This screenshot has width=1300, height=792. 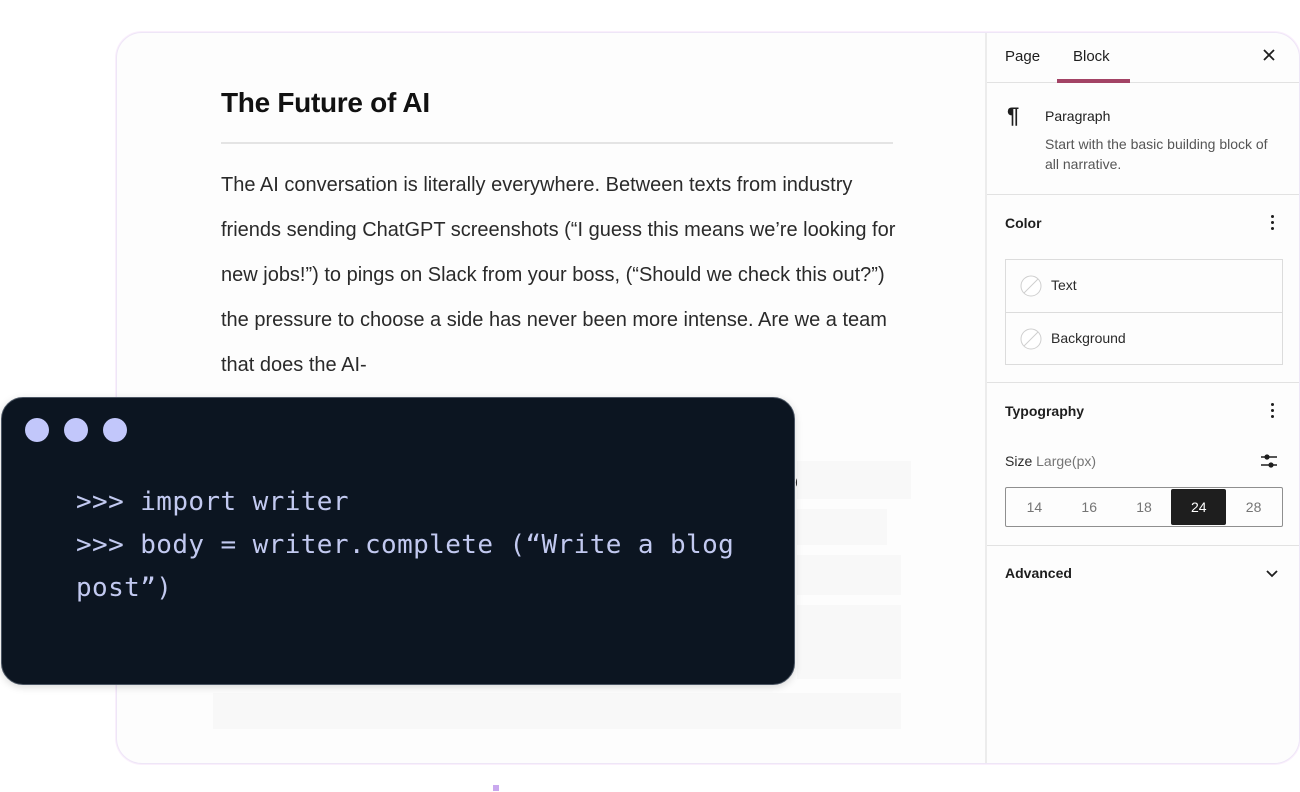 I want to click on color-list: Text Background, so click(x=1144, y=312).